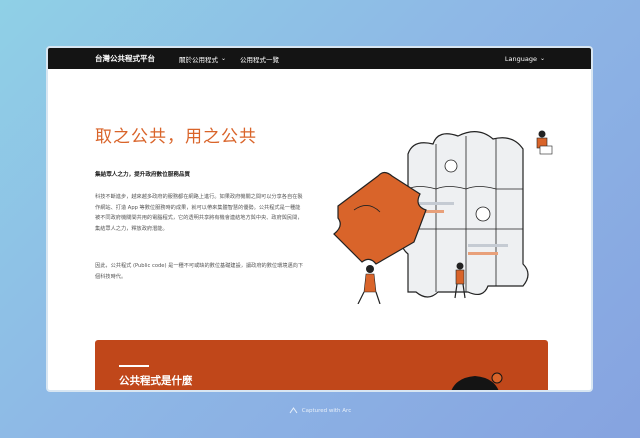  I want to click on section-title: 公共程式是什麼, so click(156, 381).